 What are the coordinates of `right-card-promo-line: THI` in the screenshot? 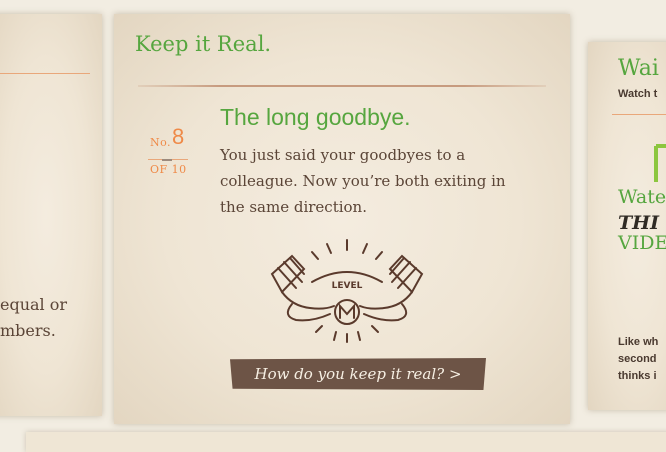 It's located at (638, 223).